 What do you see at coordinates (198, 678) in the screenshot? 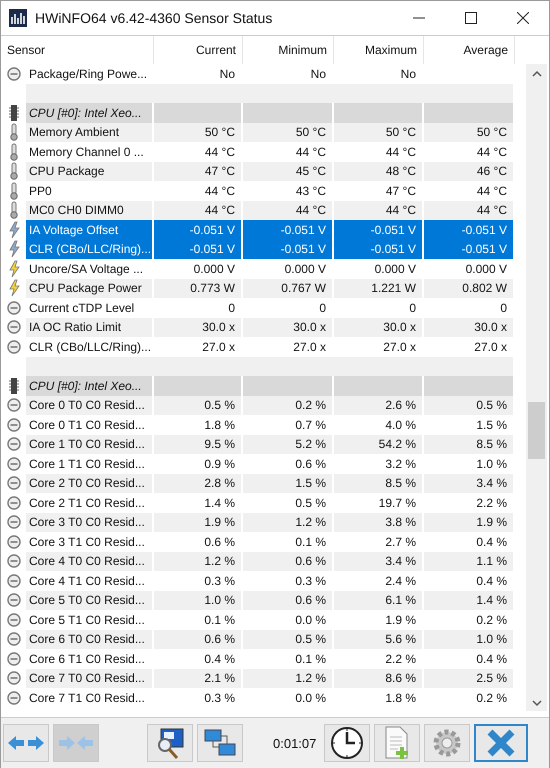
I see `table-cell: 2.1 %` at bounding box center [198, 678].